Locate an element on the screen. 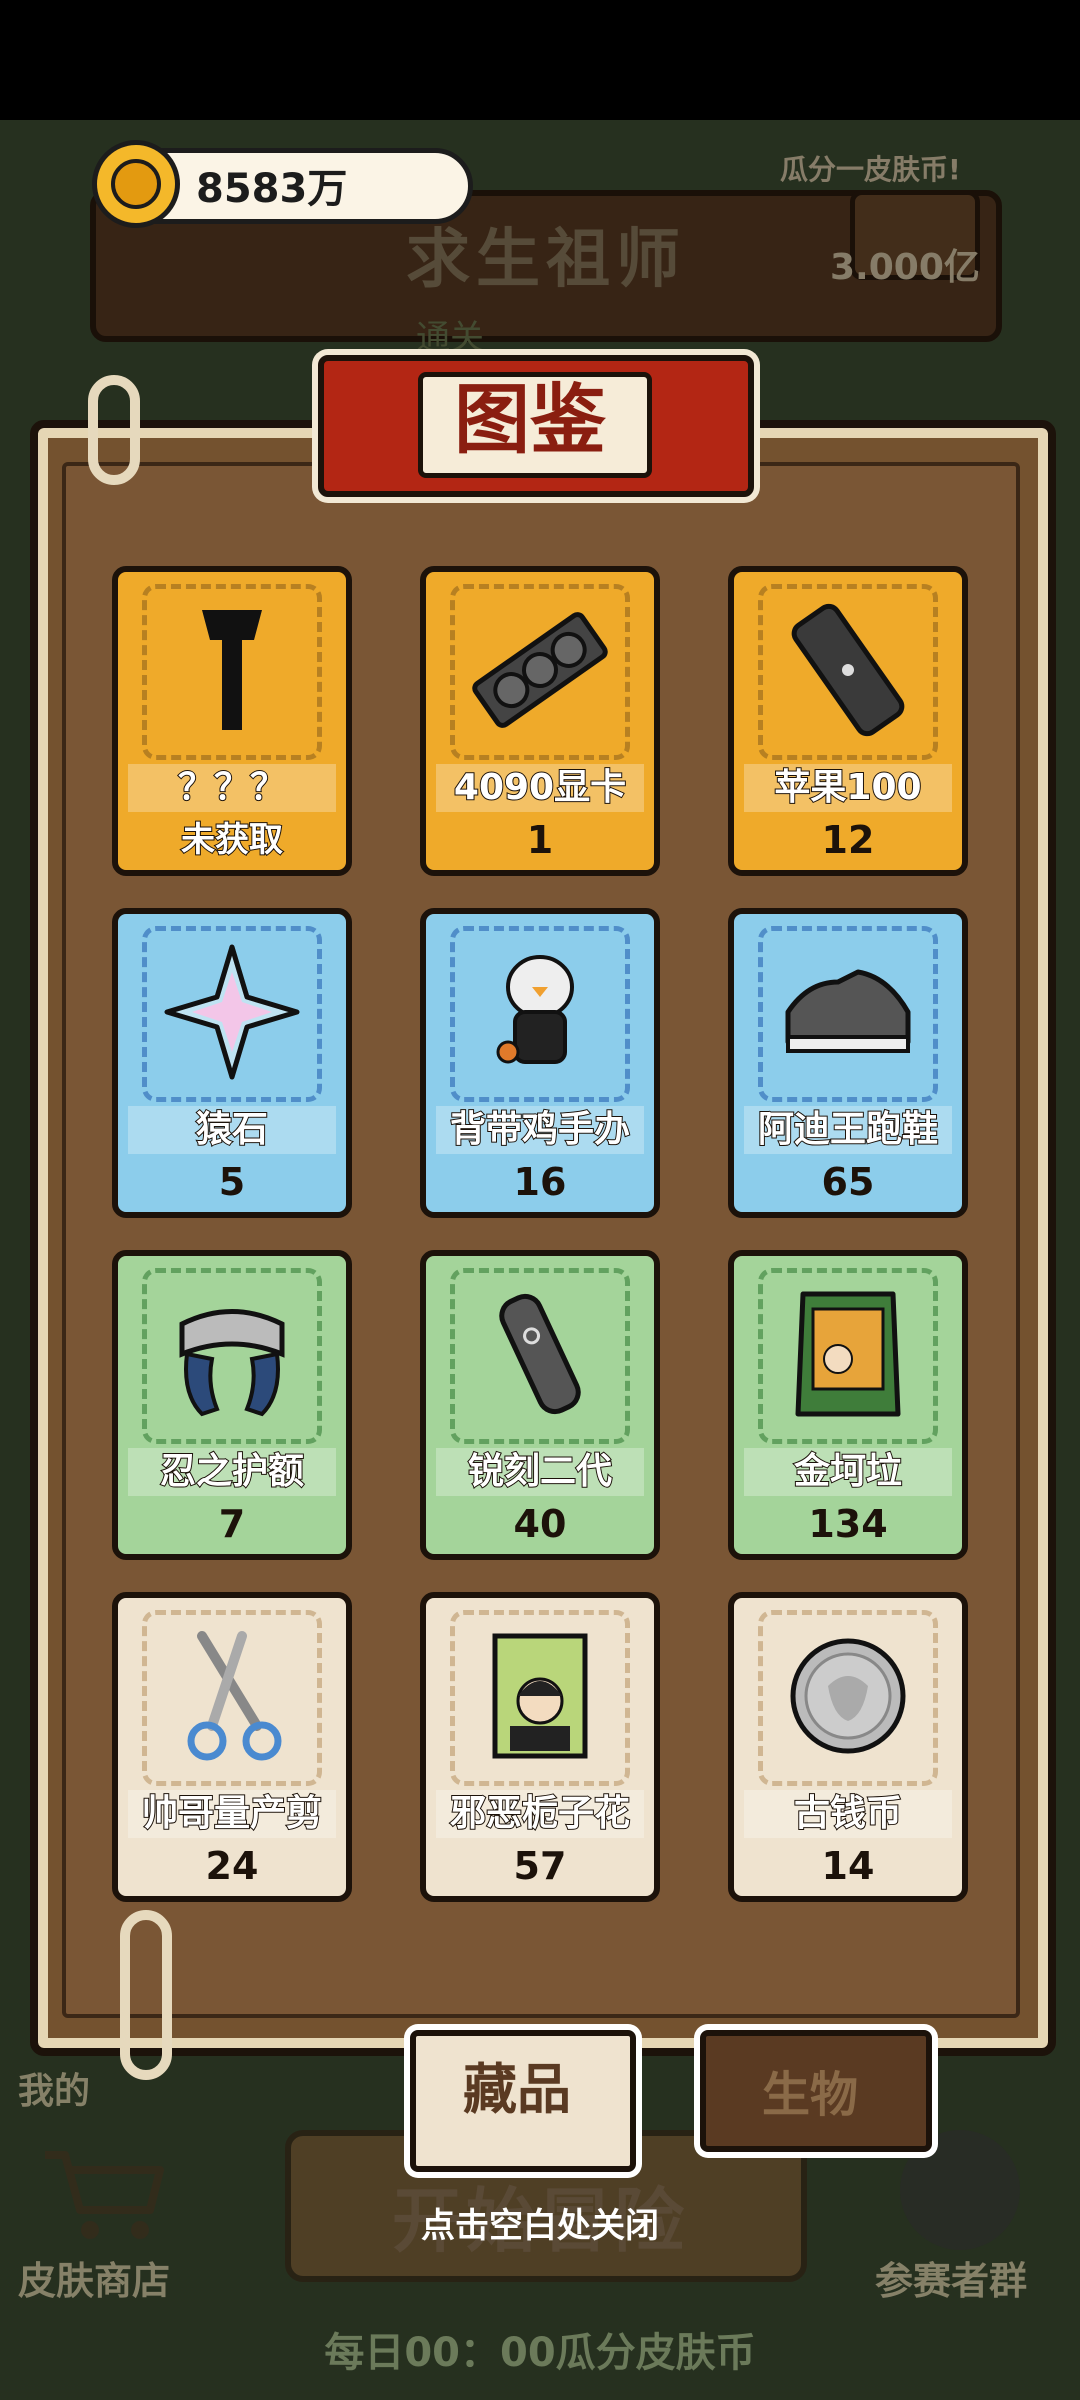  dialog-title: 图鉴 is located at coordinates (530, 419).